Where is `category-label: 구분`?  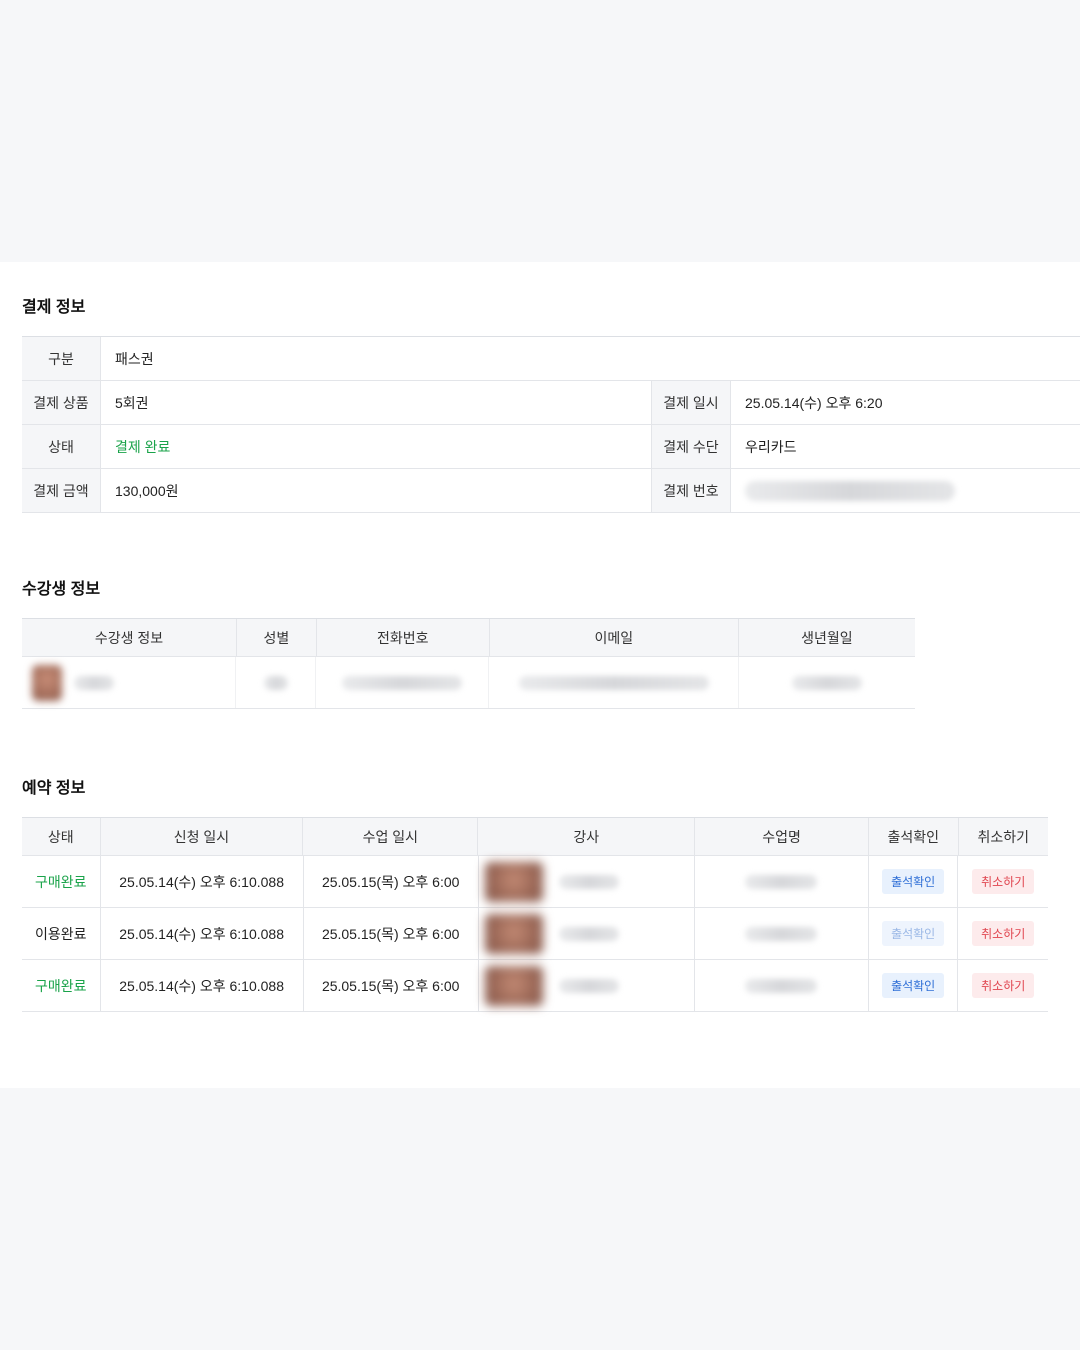
category-label: 구분 is located at coordinates (61, 358).